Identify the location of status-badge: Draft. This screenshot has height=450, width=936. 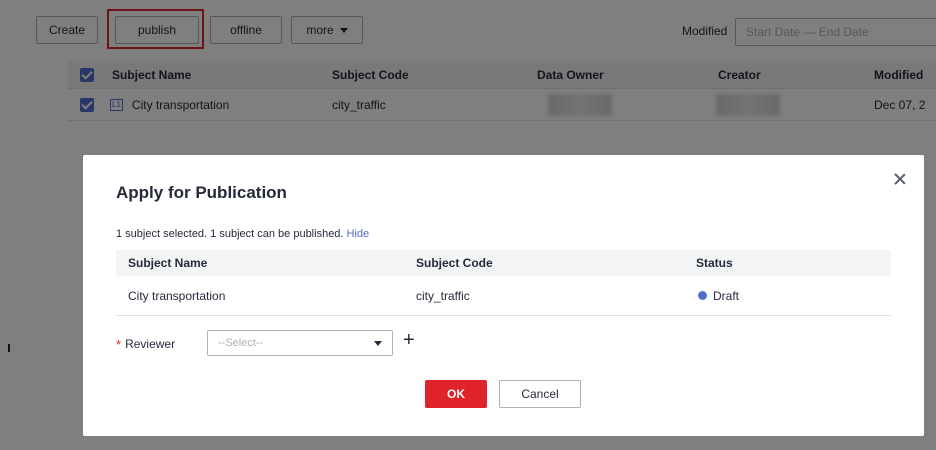
(718, 295).